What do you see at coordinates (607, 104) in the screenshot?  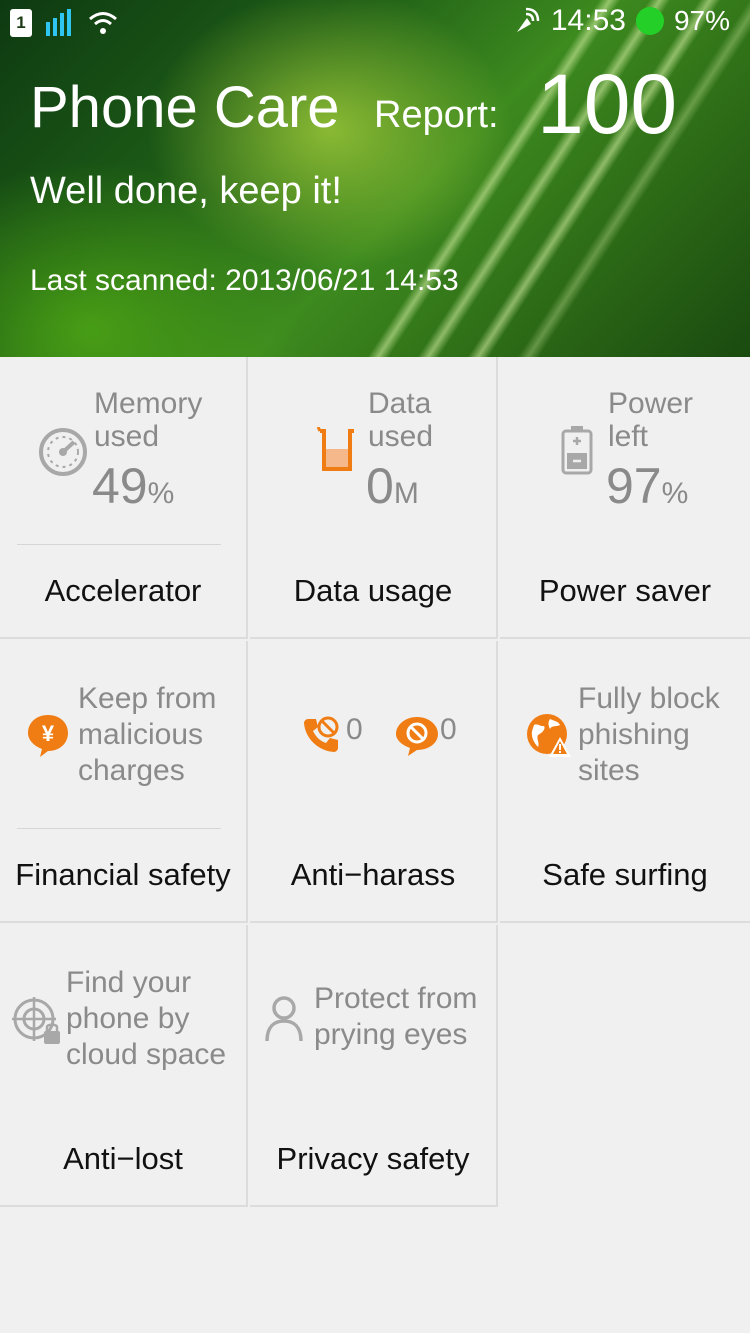 I see `report-score: 100` at bounding box center [607, 104].